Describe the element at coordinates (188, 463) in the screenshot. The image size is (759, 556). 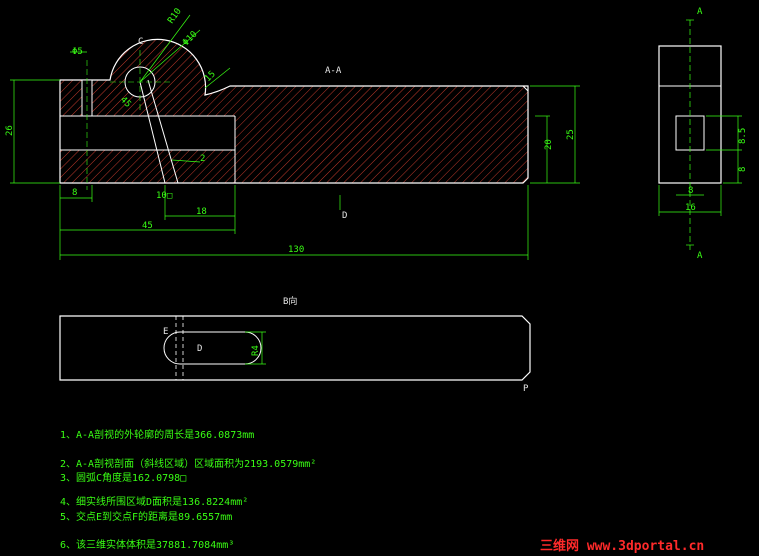
I see `note-2: 2、A-A剖视剖面（斜线区域）区域面积为2193.0579mm²` at that location.